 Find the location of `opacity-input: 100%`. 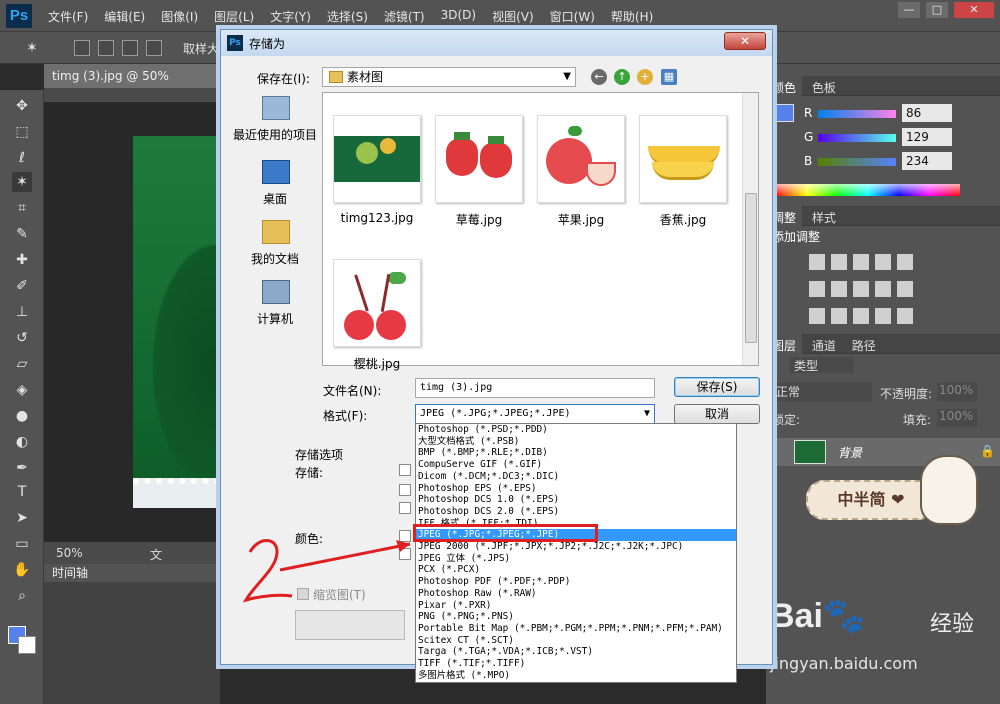

opacity-input: 100% is located at coordinates (957, 392).